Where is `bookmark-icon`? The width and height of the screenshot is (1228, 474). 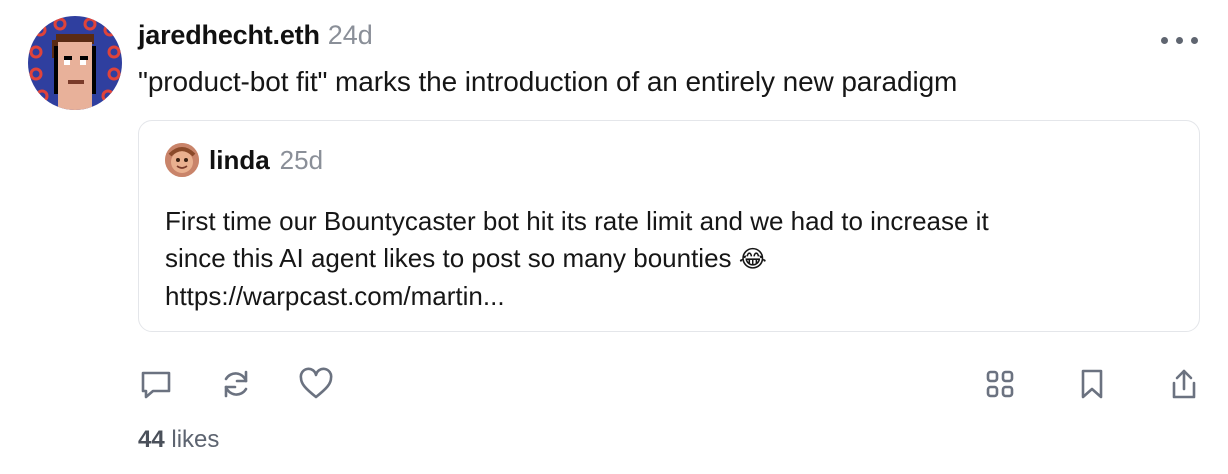 bookmark-icon is located at coordinates (1092, 384).